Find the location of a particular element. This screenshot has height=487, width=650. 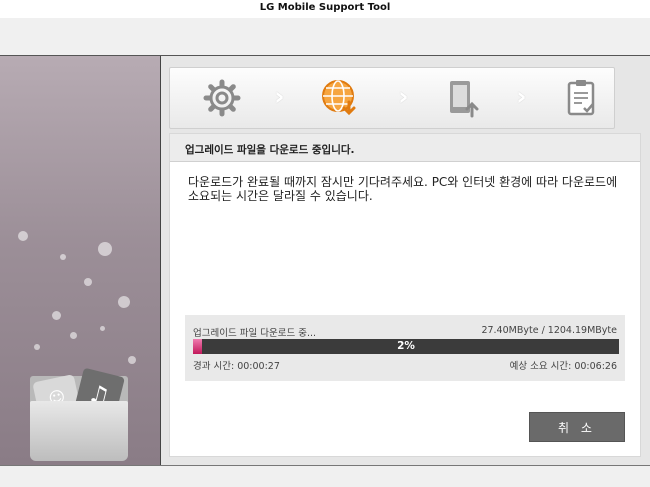

progress-bar: 2% is located at coordinates (406, 346).